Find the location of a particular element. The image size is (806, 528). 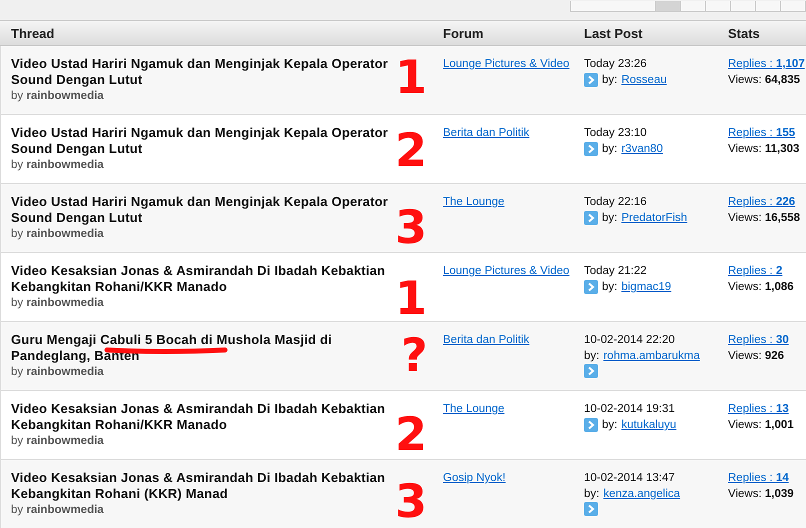

post-time: 10-02-2014 13:47 is located at coordinates (629, 478).